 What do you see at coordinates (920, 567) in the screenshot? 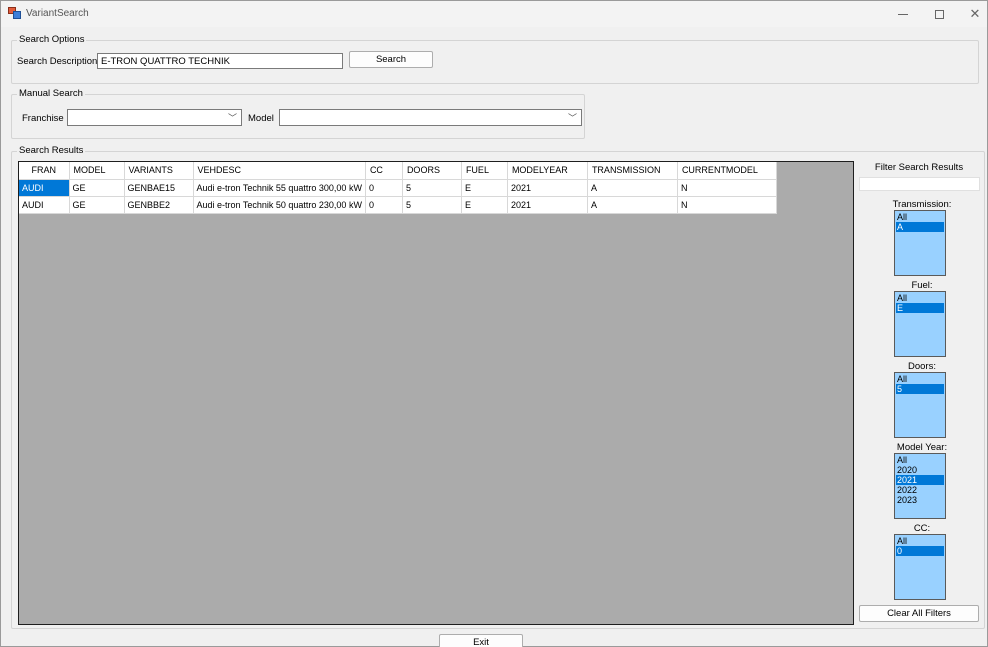
I see `cc-listbox: All 0` at bounding box center [920, 567].